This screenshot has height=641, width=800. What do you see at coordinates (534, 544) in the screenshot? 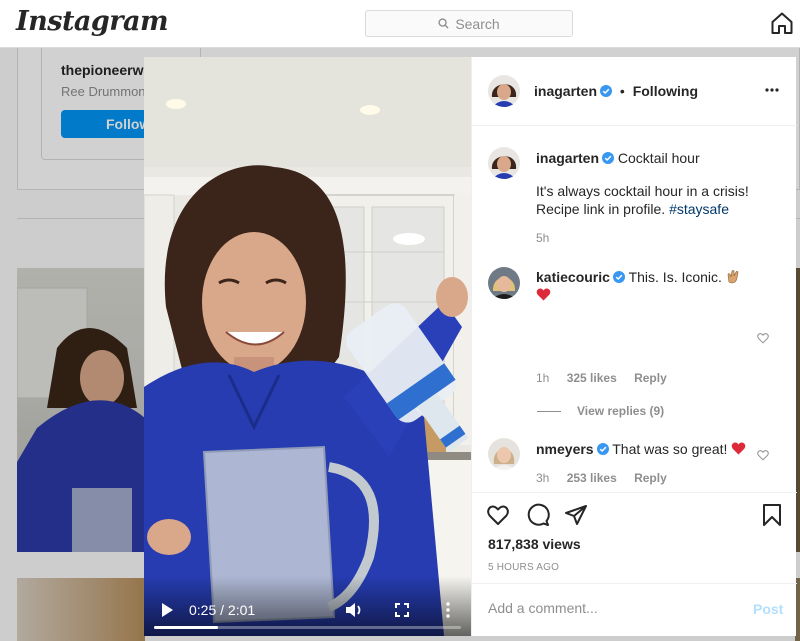
I see `view-count: 817,838 views` at bounding box center [534, 544].